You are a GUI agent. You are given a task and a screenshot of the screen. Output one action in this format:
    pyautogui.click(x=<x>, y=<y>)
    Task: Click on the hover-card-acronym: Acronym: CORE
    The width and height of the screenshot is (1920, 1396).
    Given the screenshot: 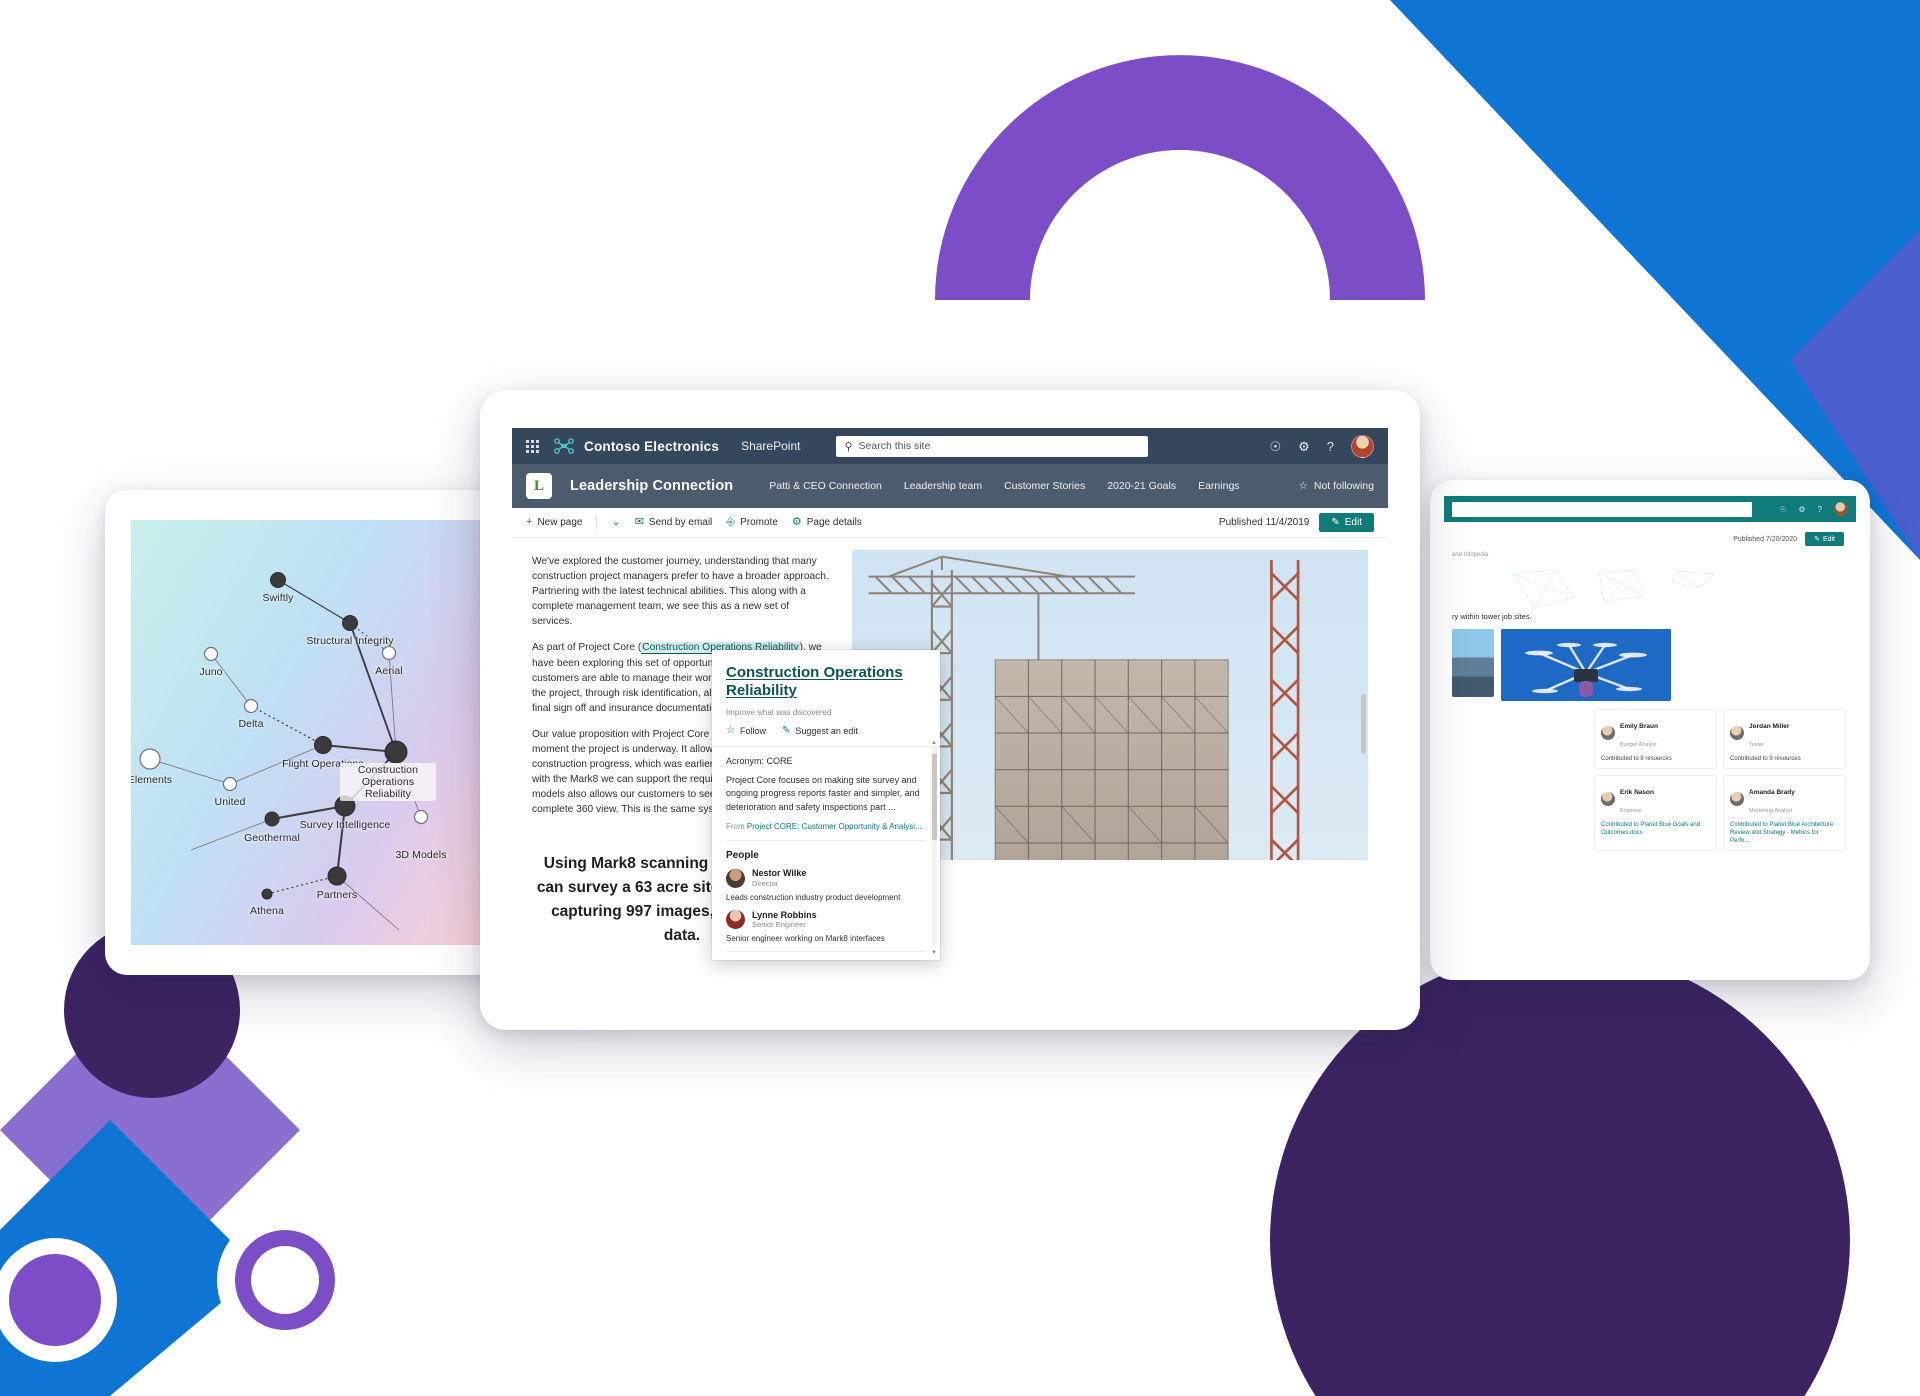 What is the action you would take?
    pyautogui.click(x=759, y=760)
    